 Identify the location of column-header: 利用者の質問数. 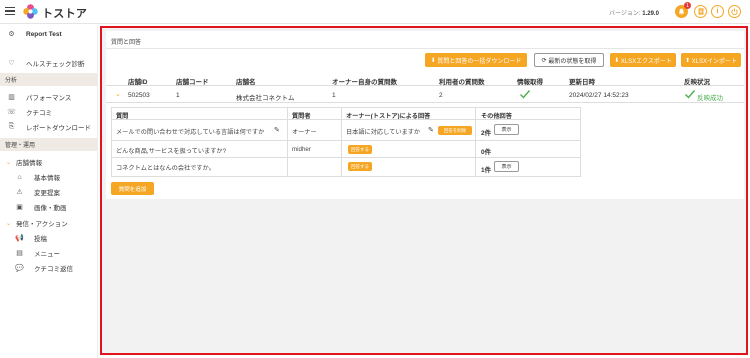
(462, 82).